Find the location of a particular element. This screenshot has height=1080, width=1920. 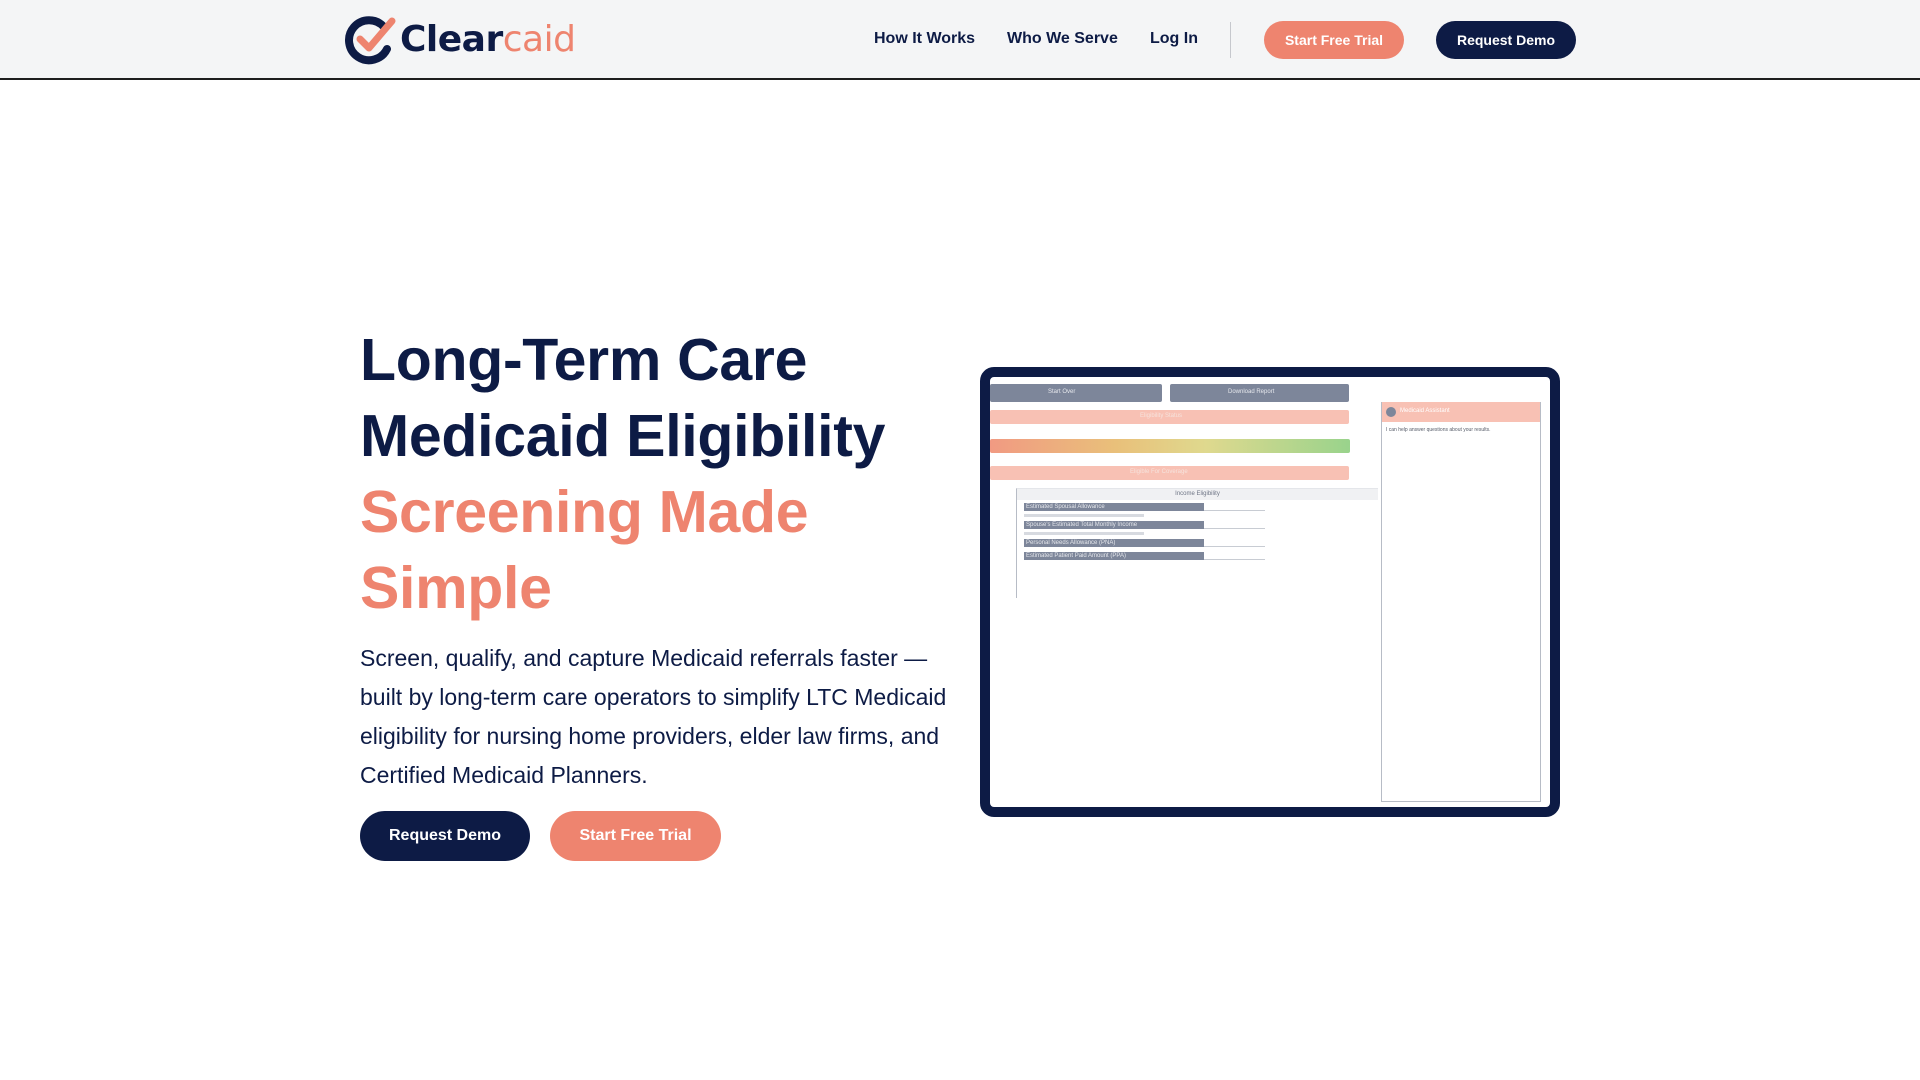

mockup-row-1-label: Estimated Spousal Allowance is located at coordinates (1065, 507).